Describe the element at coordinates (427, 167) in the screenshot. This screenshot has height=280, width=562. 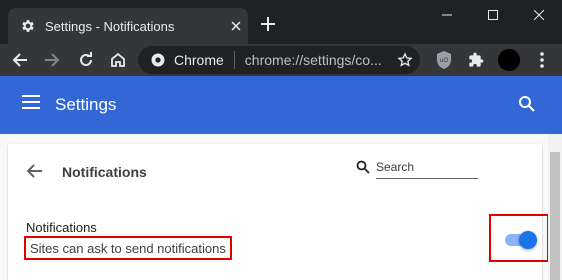
I see `search-input` at that location.